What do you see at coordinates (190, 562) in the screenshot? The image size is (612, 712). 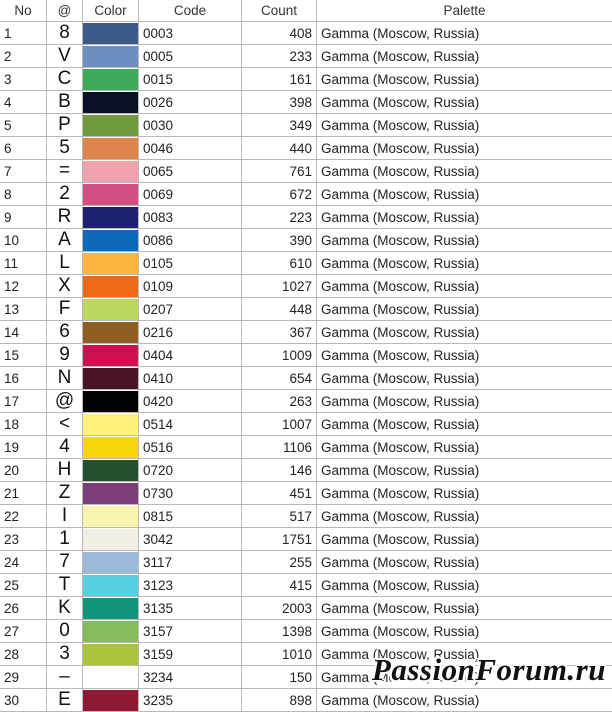 I see `thread-code: 3117` at bounding box center [190, 562].